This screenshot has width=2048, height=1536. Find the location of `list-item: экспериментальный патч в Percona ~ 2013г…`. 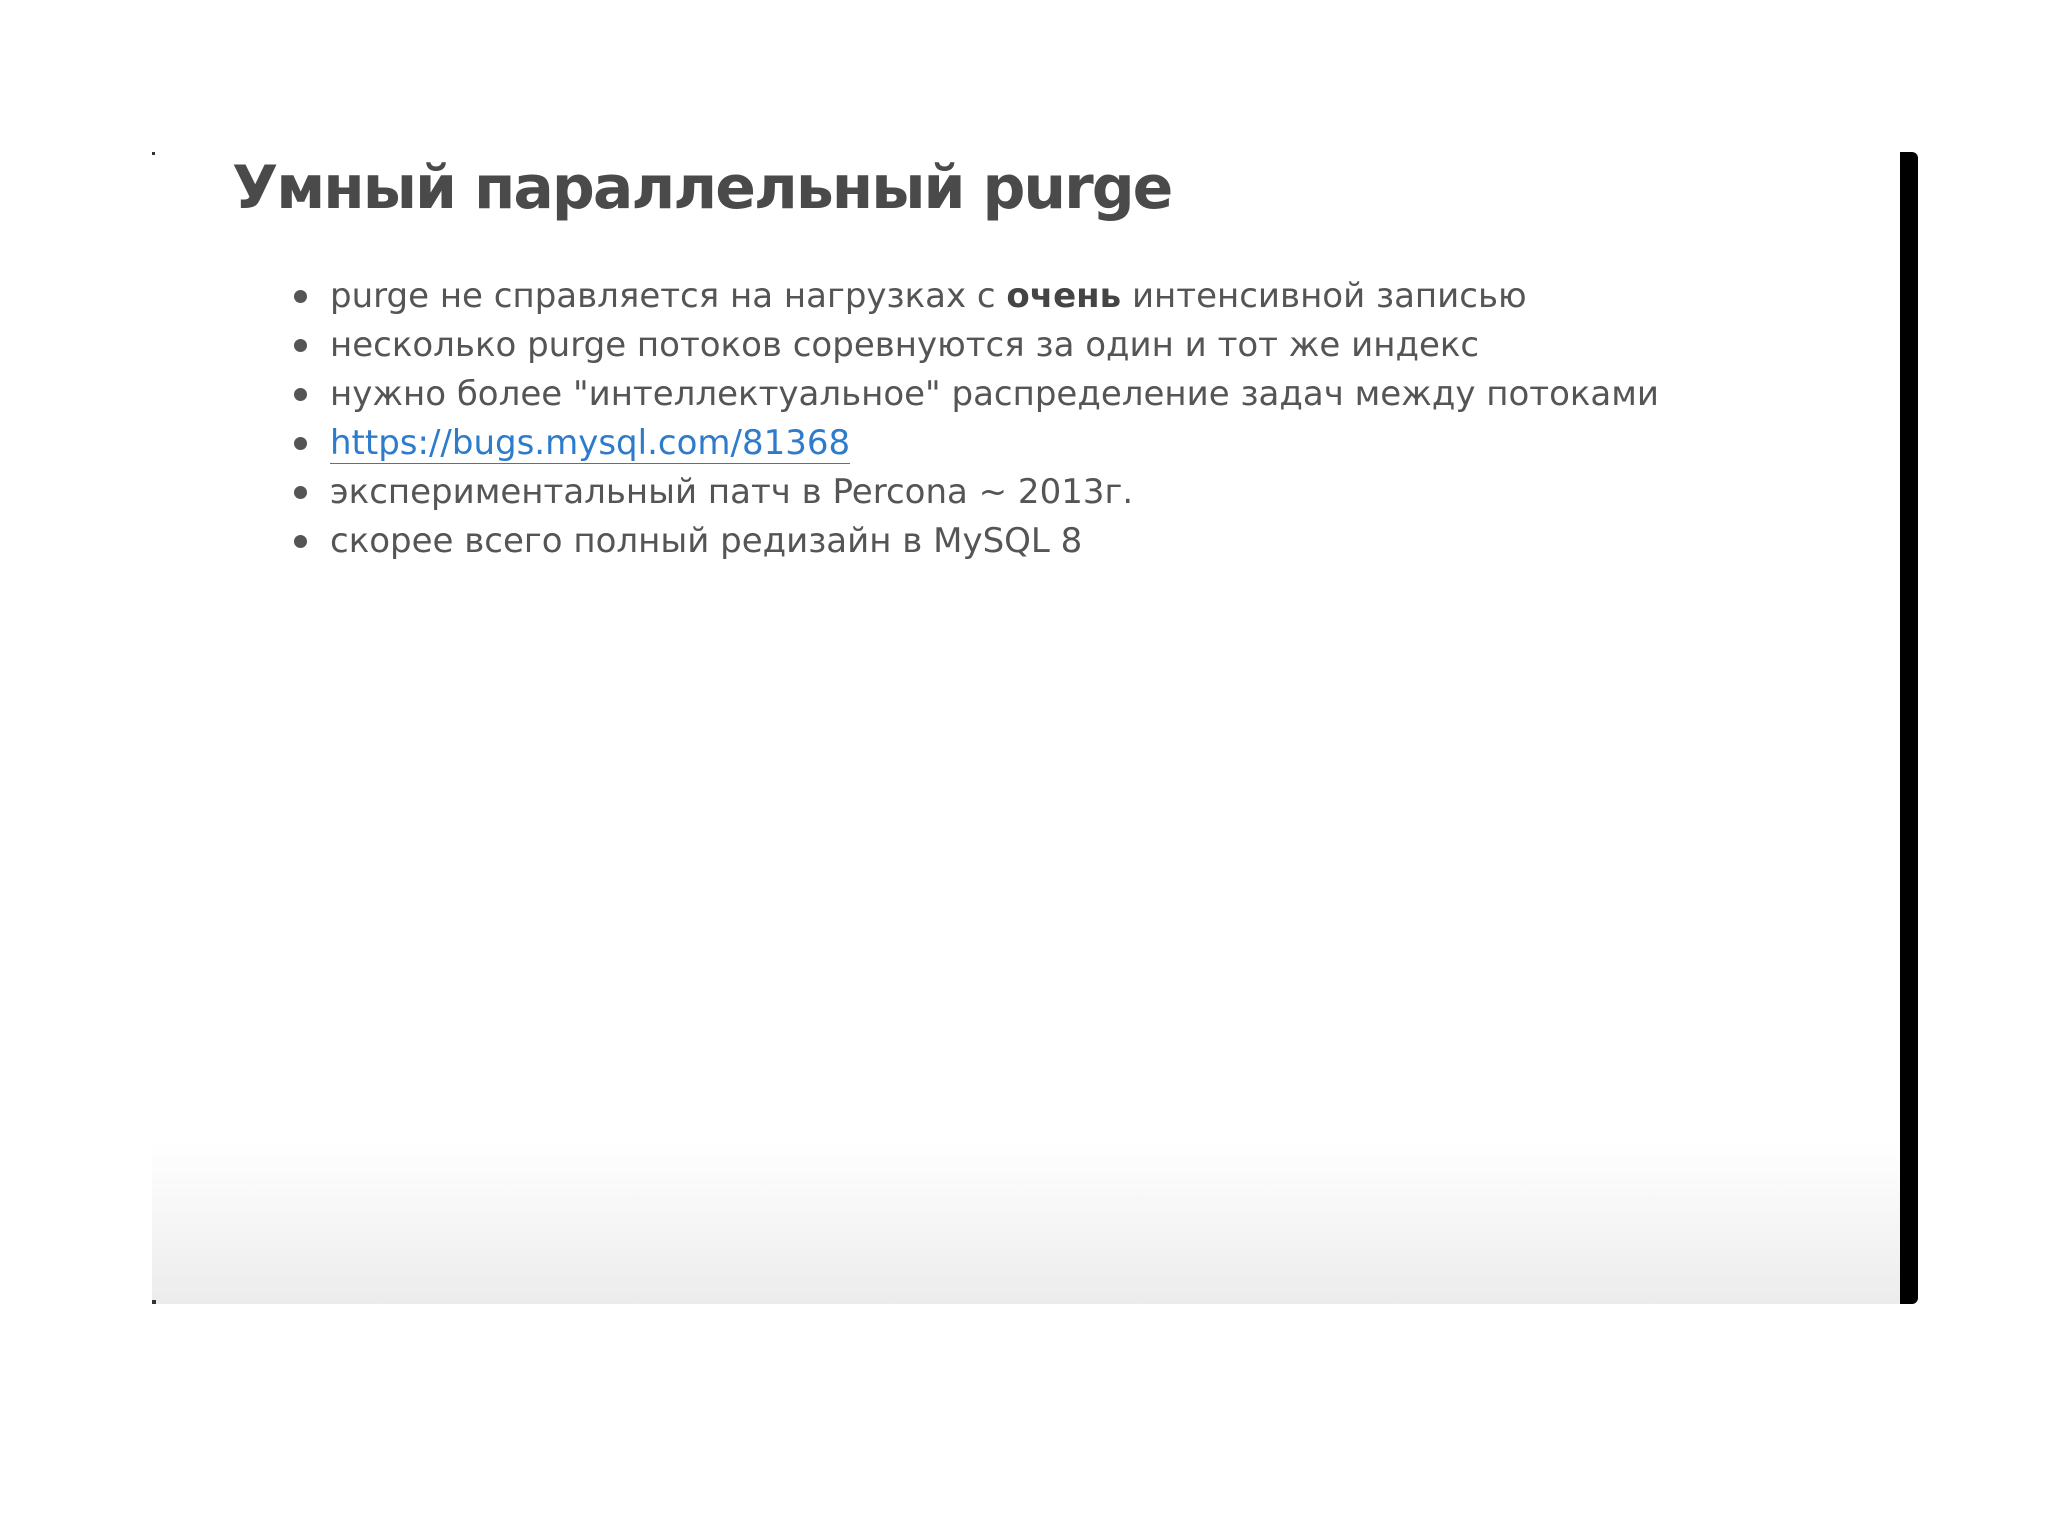

list-item: экспериментальный патч в Percona ~ 2013г… is located at coordinates (976, 492).